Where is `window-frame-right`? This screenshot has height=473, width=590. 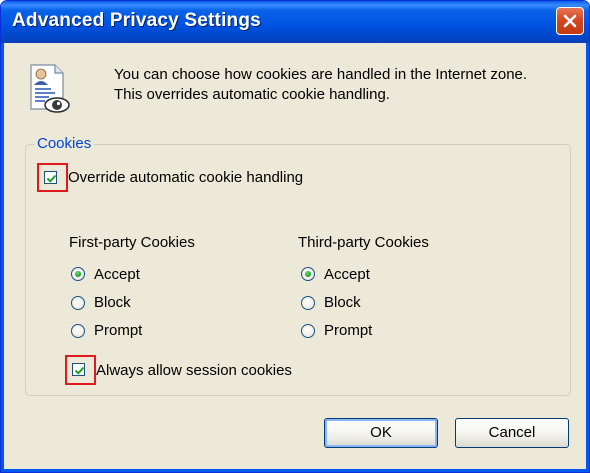 window-frame-right is located at coordinates (587, 257).